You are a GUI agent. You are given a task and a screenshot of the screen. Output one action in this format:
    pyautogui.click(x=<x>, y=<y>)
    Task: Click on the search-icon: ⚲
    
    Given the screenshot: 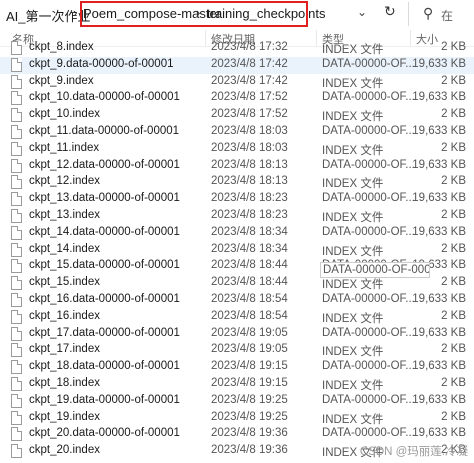 What is the action you would take?
    pyautogui.click(x=428, y=13)
    